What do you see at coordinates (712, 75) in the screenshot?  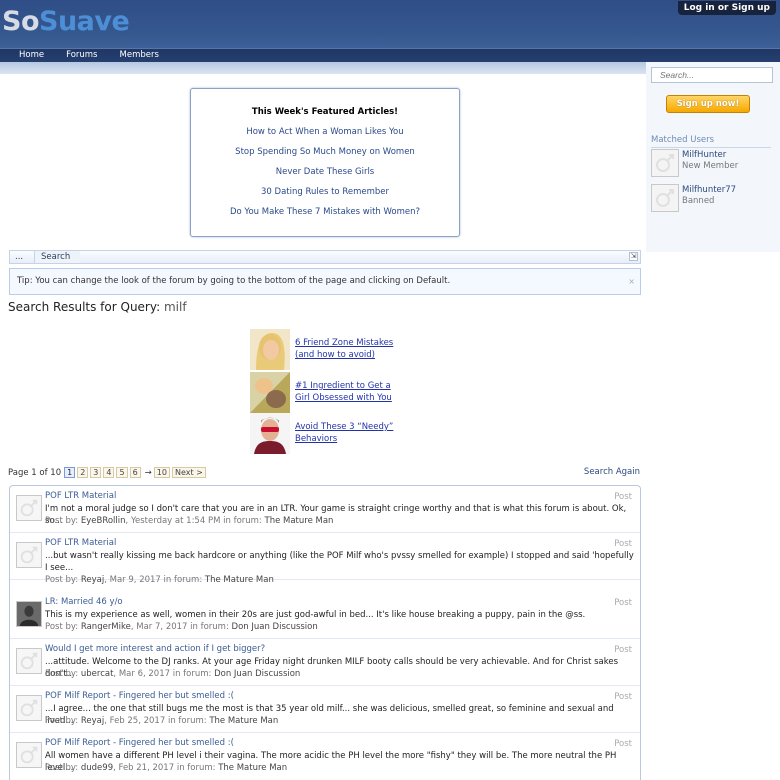 I see `search-input` at bounding box center [712, 75].